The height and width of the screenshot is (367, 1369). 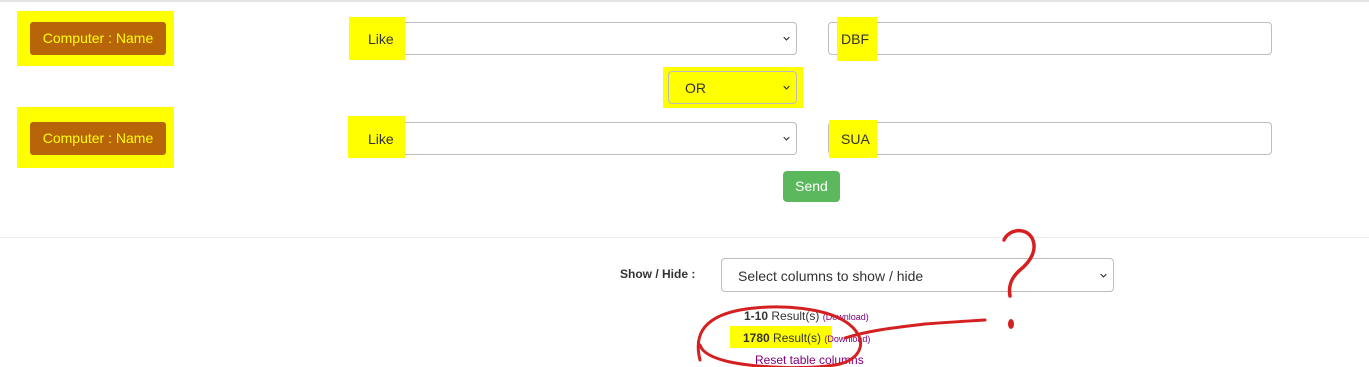 What do you see at coordinates (797, 338) in the screenshot?
I see `total-results-suffix: Result(s)` at bounding box center [797, 338].